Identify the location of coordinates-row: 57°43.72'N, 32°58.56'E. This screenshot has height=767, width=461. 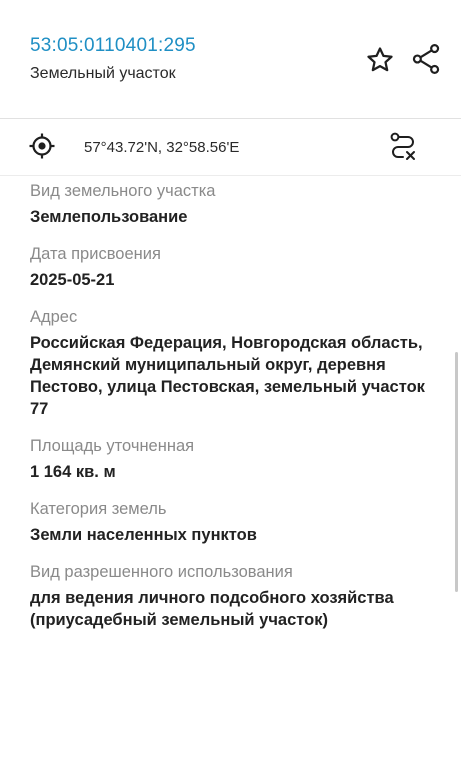
(230, 147).